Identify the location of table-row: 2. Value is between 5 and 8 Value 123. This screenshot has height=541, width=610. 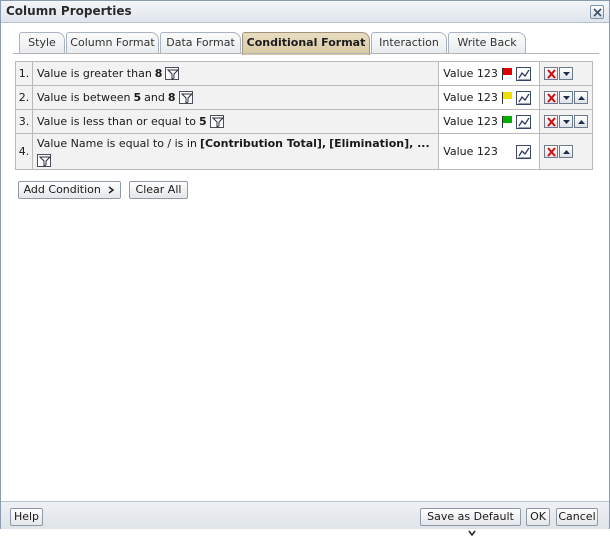
(304, 97).